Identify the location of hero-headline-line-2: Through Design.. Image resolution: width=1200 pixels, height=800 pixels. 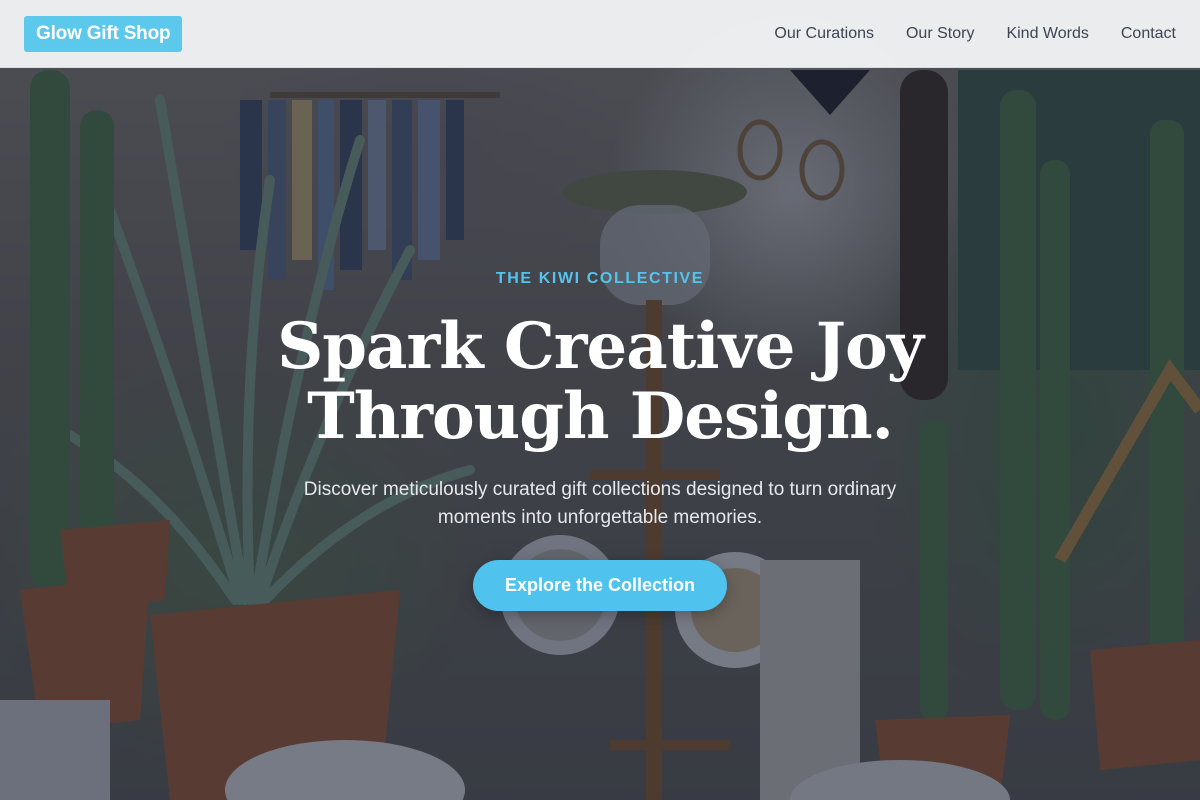
(600, 416).